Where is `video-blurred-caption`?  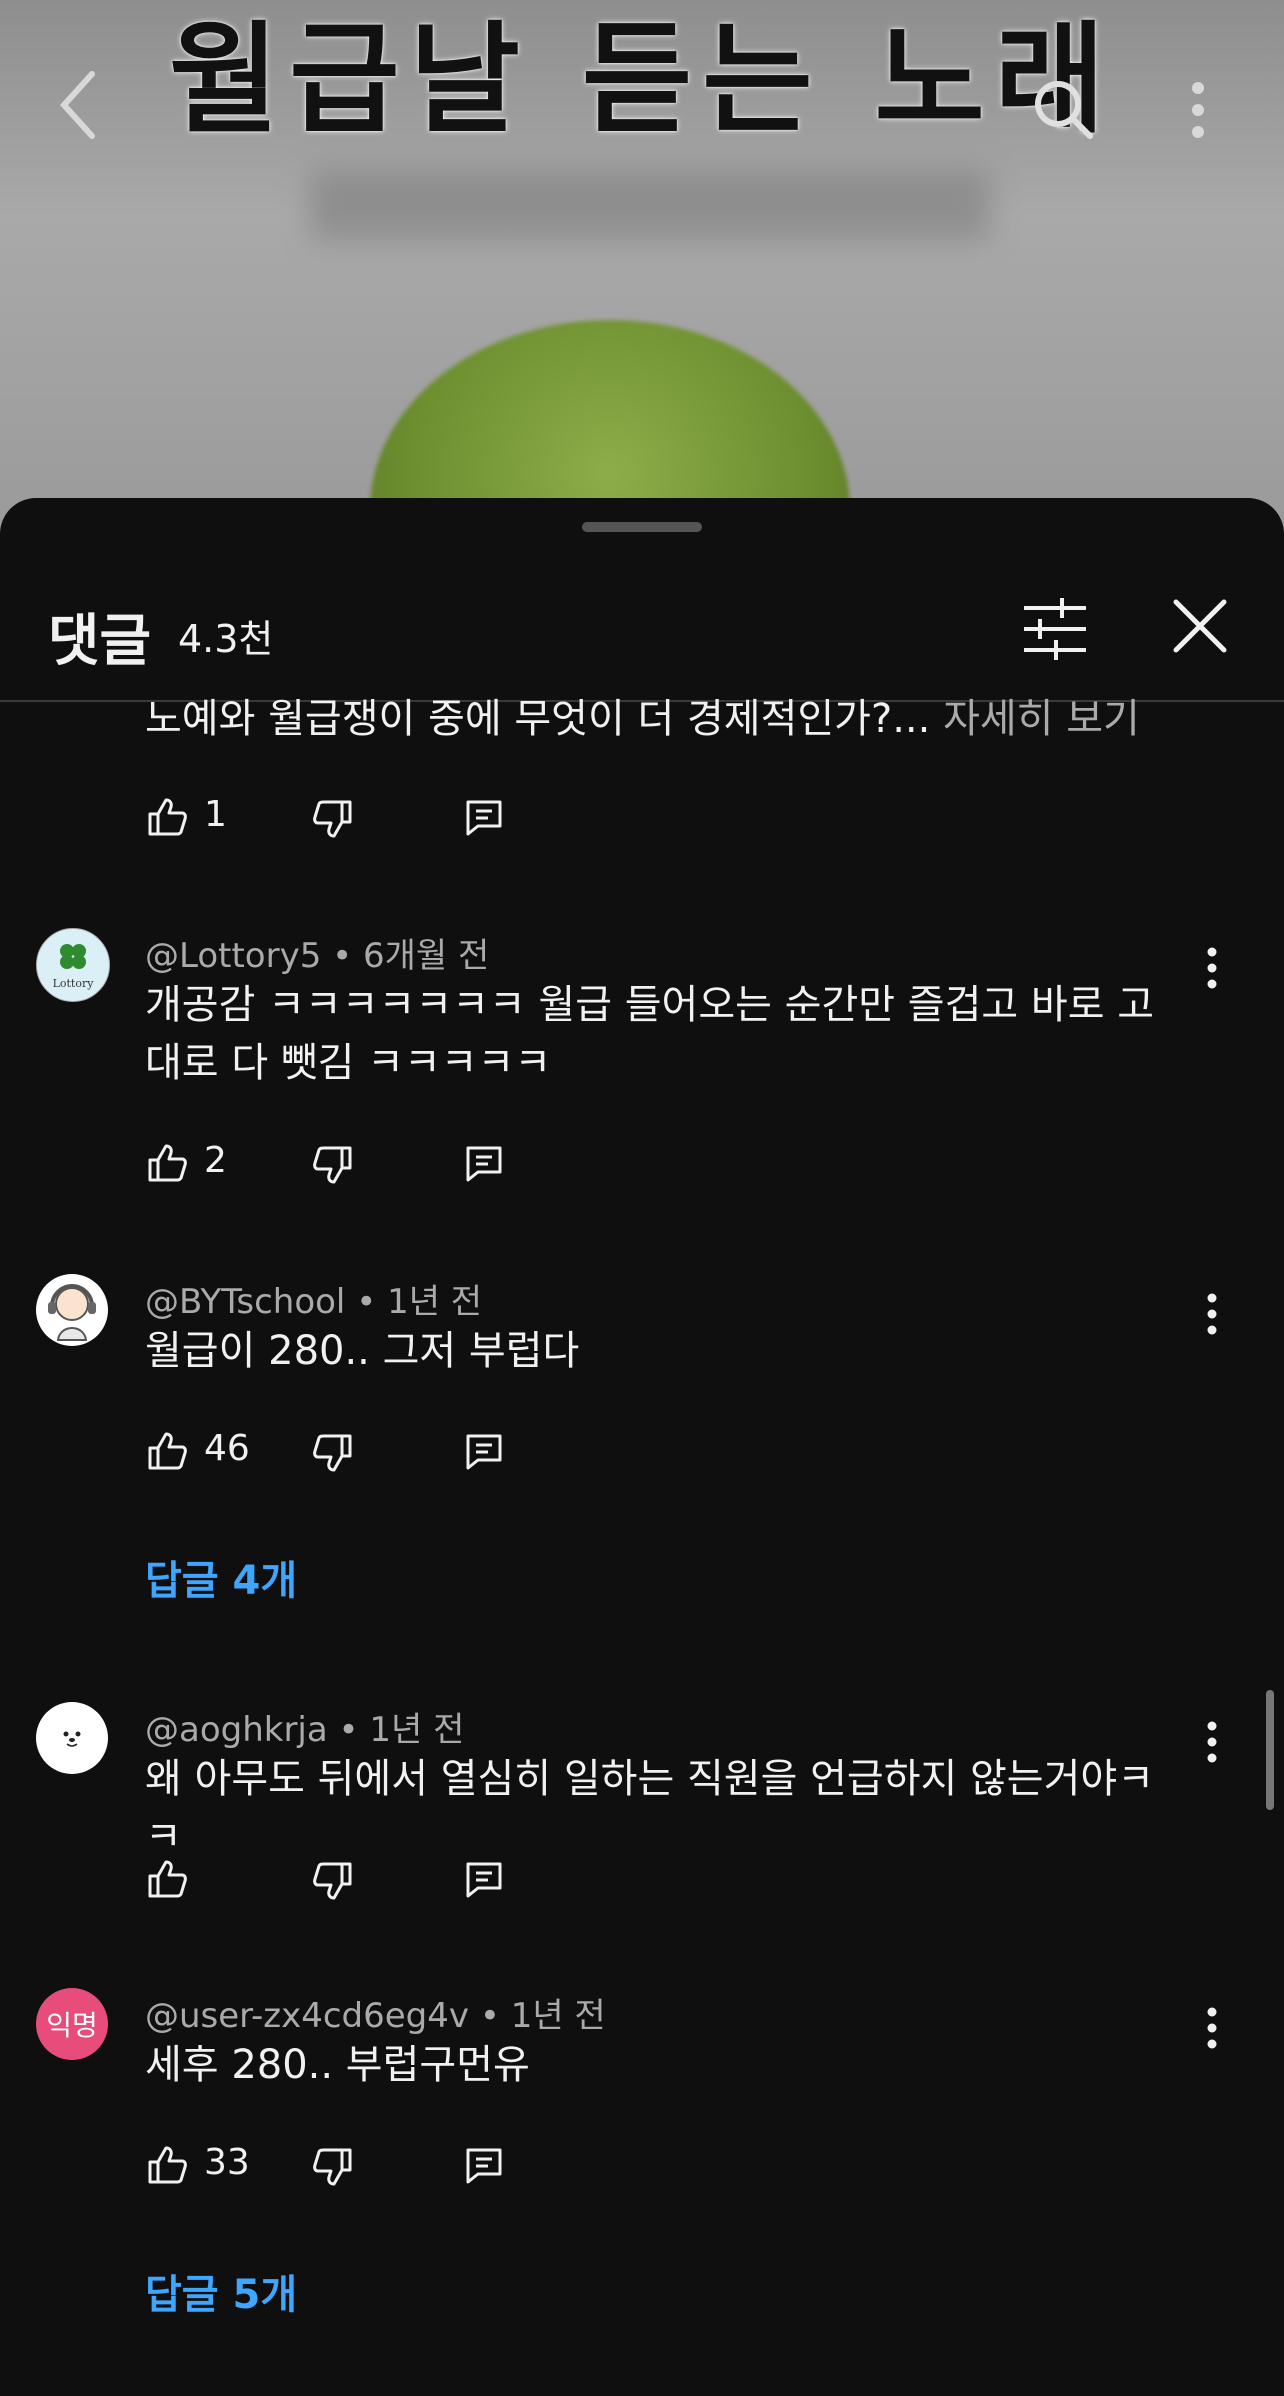
video-blurred-caption is located at coordinates (650, 205).